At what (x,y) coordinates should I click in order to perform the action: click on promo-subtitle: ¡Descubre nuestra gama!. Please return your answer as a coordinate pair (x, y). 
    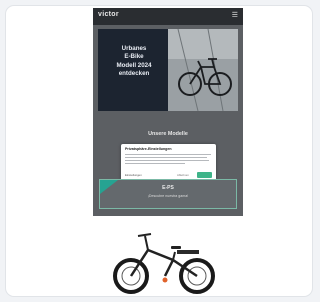
    Looking at the image, I should click on (168, 196).